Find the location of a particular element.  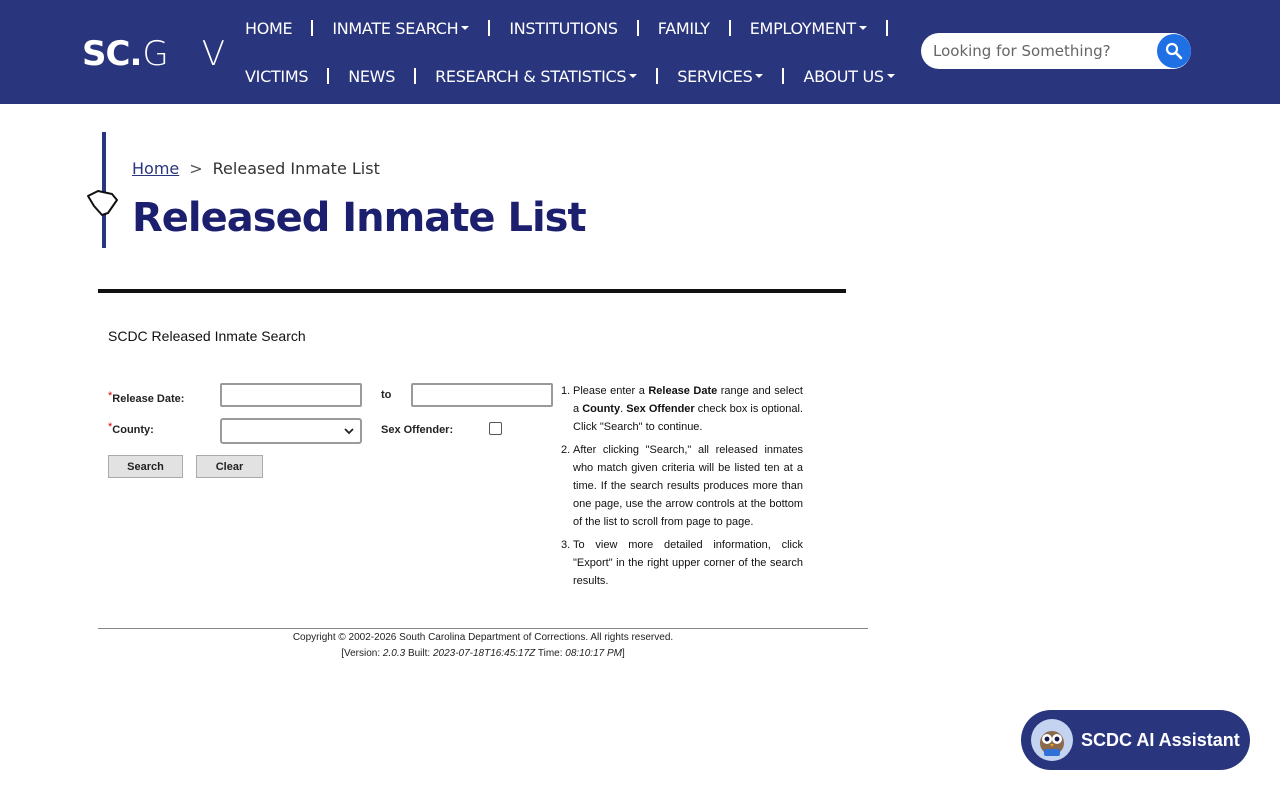

site-search is located at coordinates (1056, 51).